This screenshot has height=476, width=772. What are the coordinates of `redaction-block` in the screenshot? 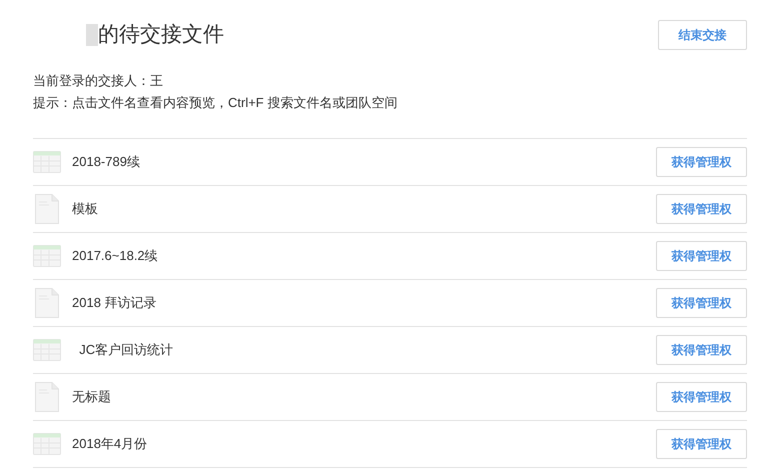 It's located at (92, 35).